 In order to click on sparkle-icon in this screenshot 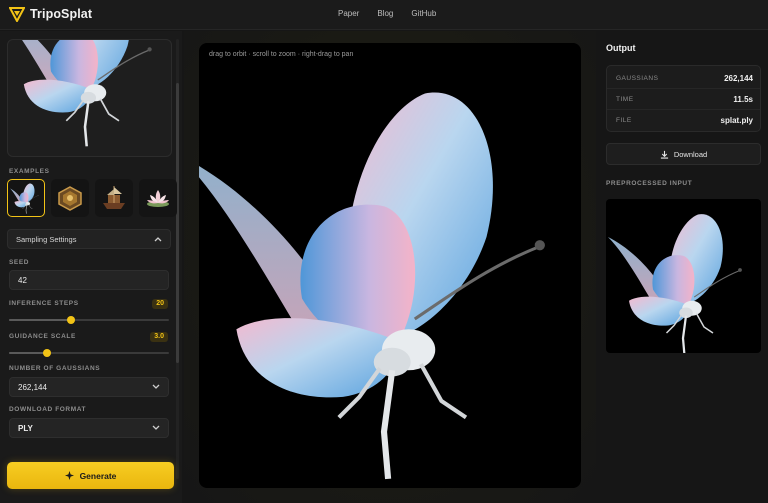, I will do `click(69, 475)`.